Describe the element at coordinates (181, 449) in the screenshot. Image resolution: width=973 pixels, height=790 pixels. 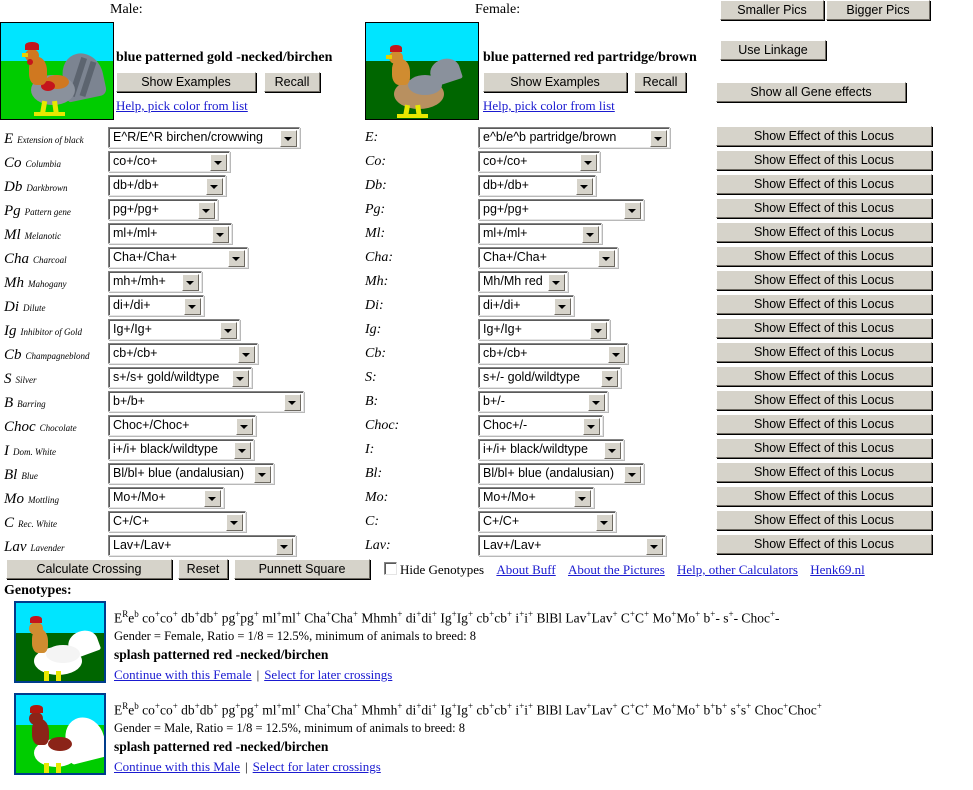
I see `select-male-i: i+/i+ black/wildtype` at that location.